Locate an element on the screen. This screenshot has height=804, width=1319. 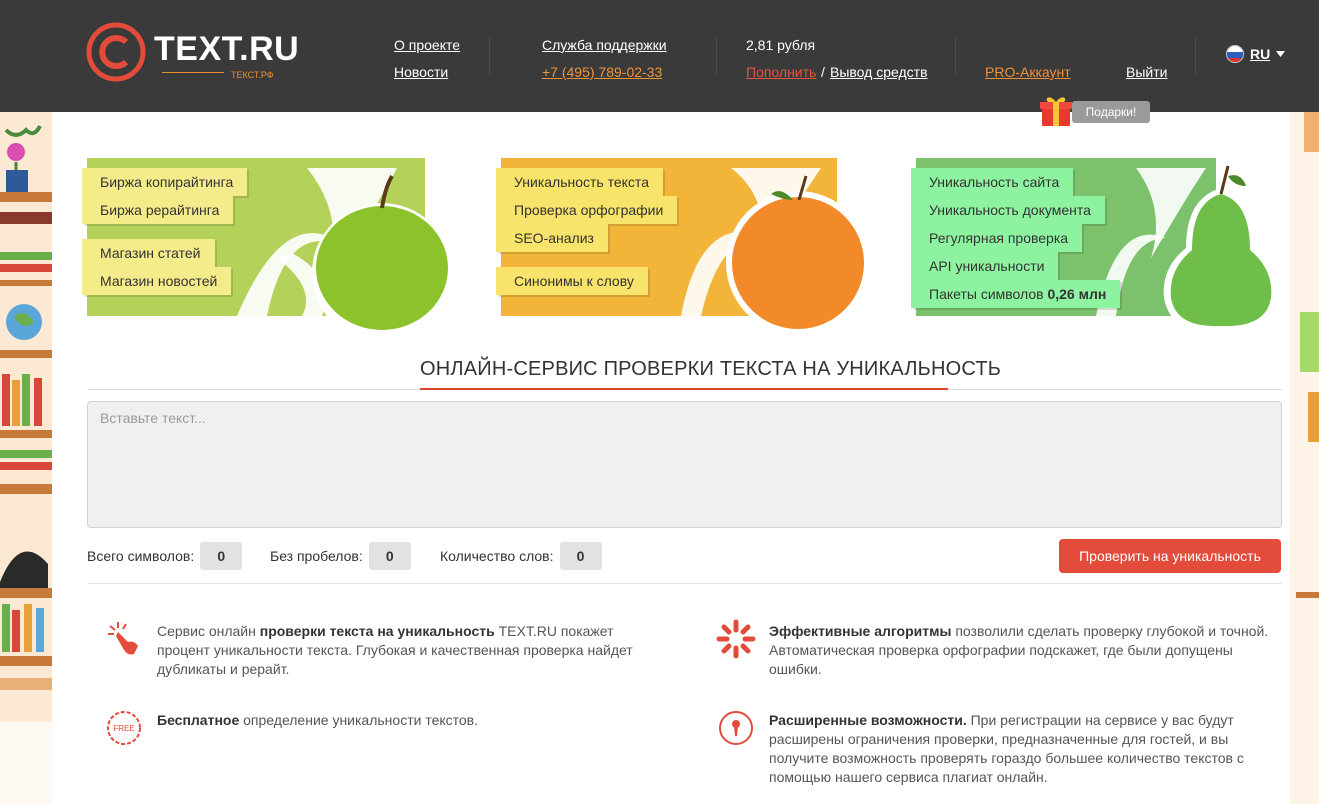
check-uniqueness-button: Проверить на уникальность is located at coordinates (1170, 556).